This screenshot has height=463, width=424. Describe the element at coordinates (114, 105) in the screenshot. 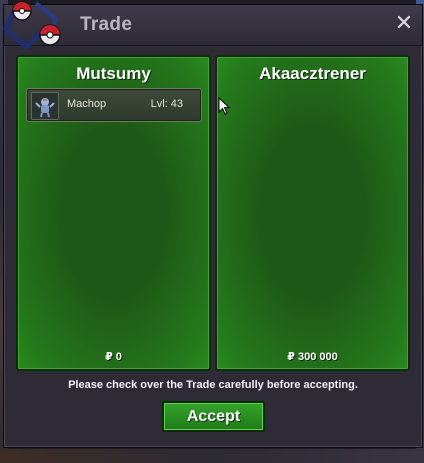

I see `trade-item-slot: Machop Lvl: 43` at that location.